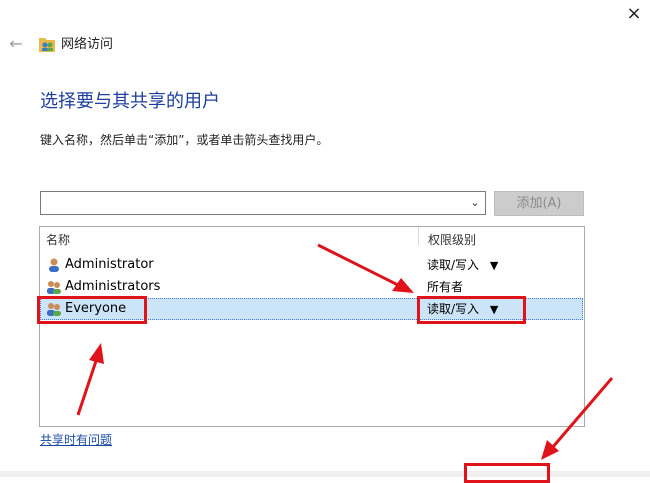  Describe the element at coordinates (403, 285) in the screenshot. I see `annotation-arrowhead-right` at that location.